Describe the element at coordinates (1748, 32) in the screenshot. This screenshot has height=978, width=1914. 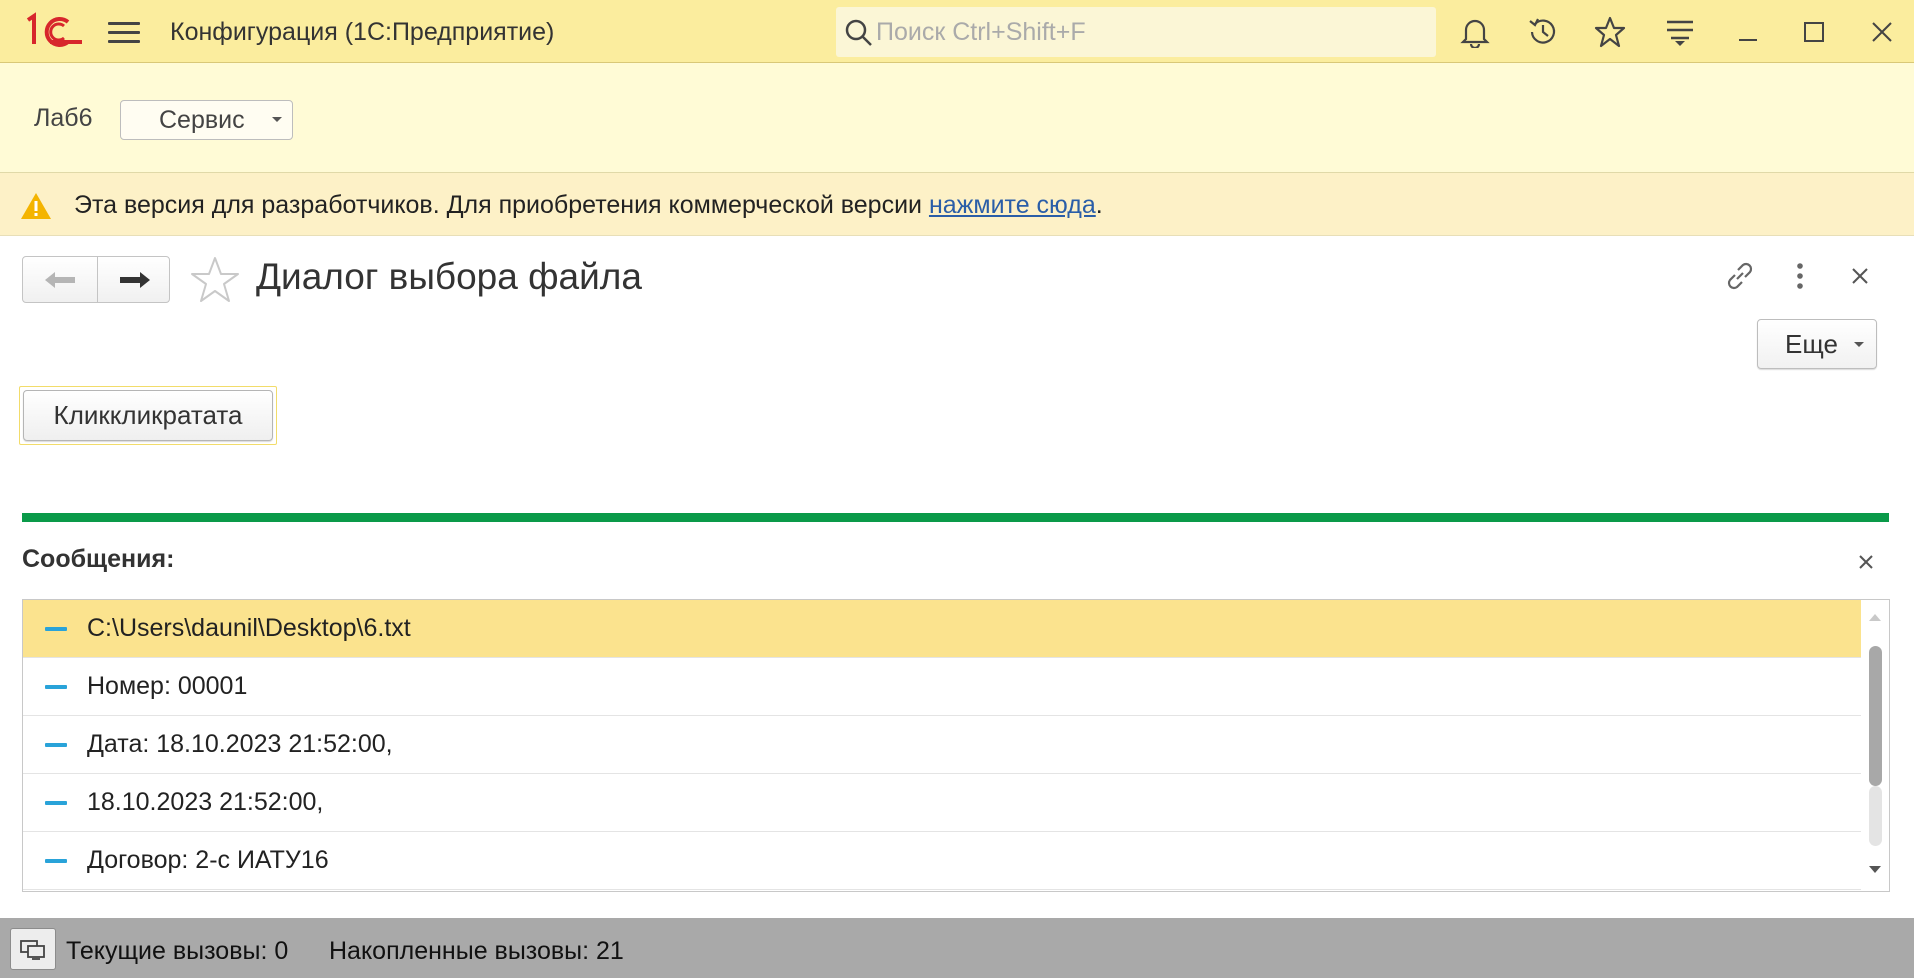
I see `minimize-icon` at that location.